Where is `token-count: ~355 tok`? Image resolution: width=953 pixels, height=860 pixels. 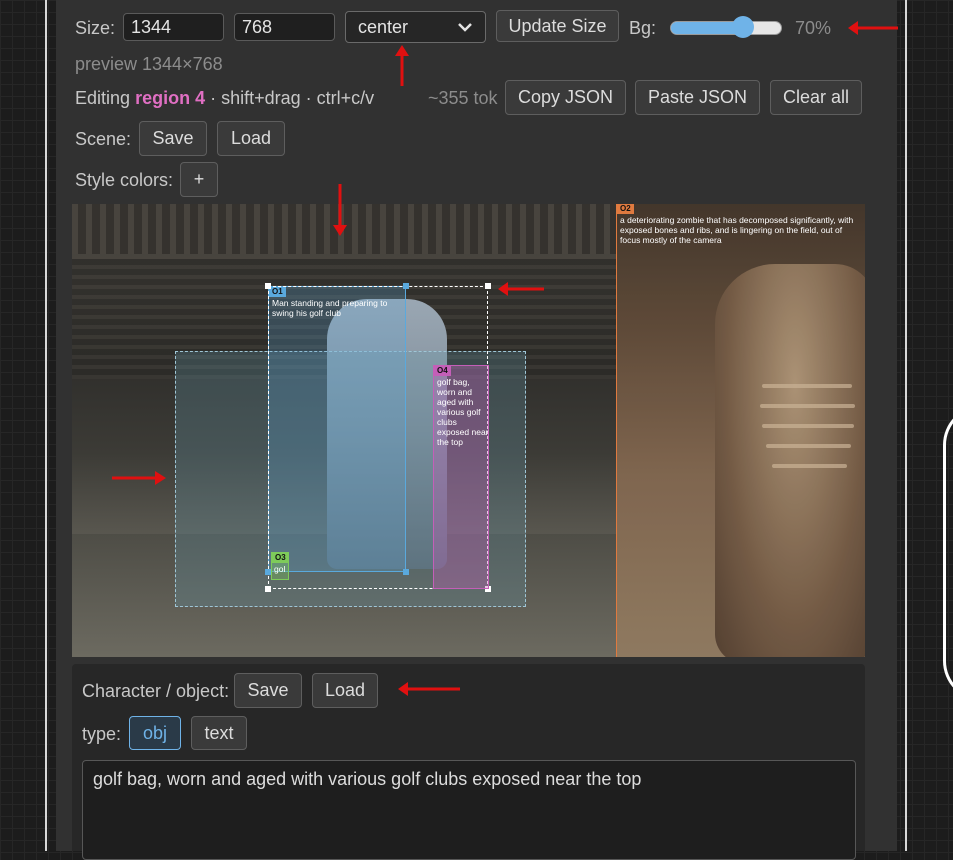 token-count: ~355 tok is located at coordinates (463, 98).